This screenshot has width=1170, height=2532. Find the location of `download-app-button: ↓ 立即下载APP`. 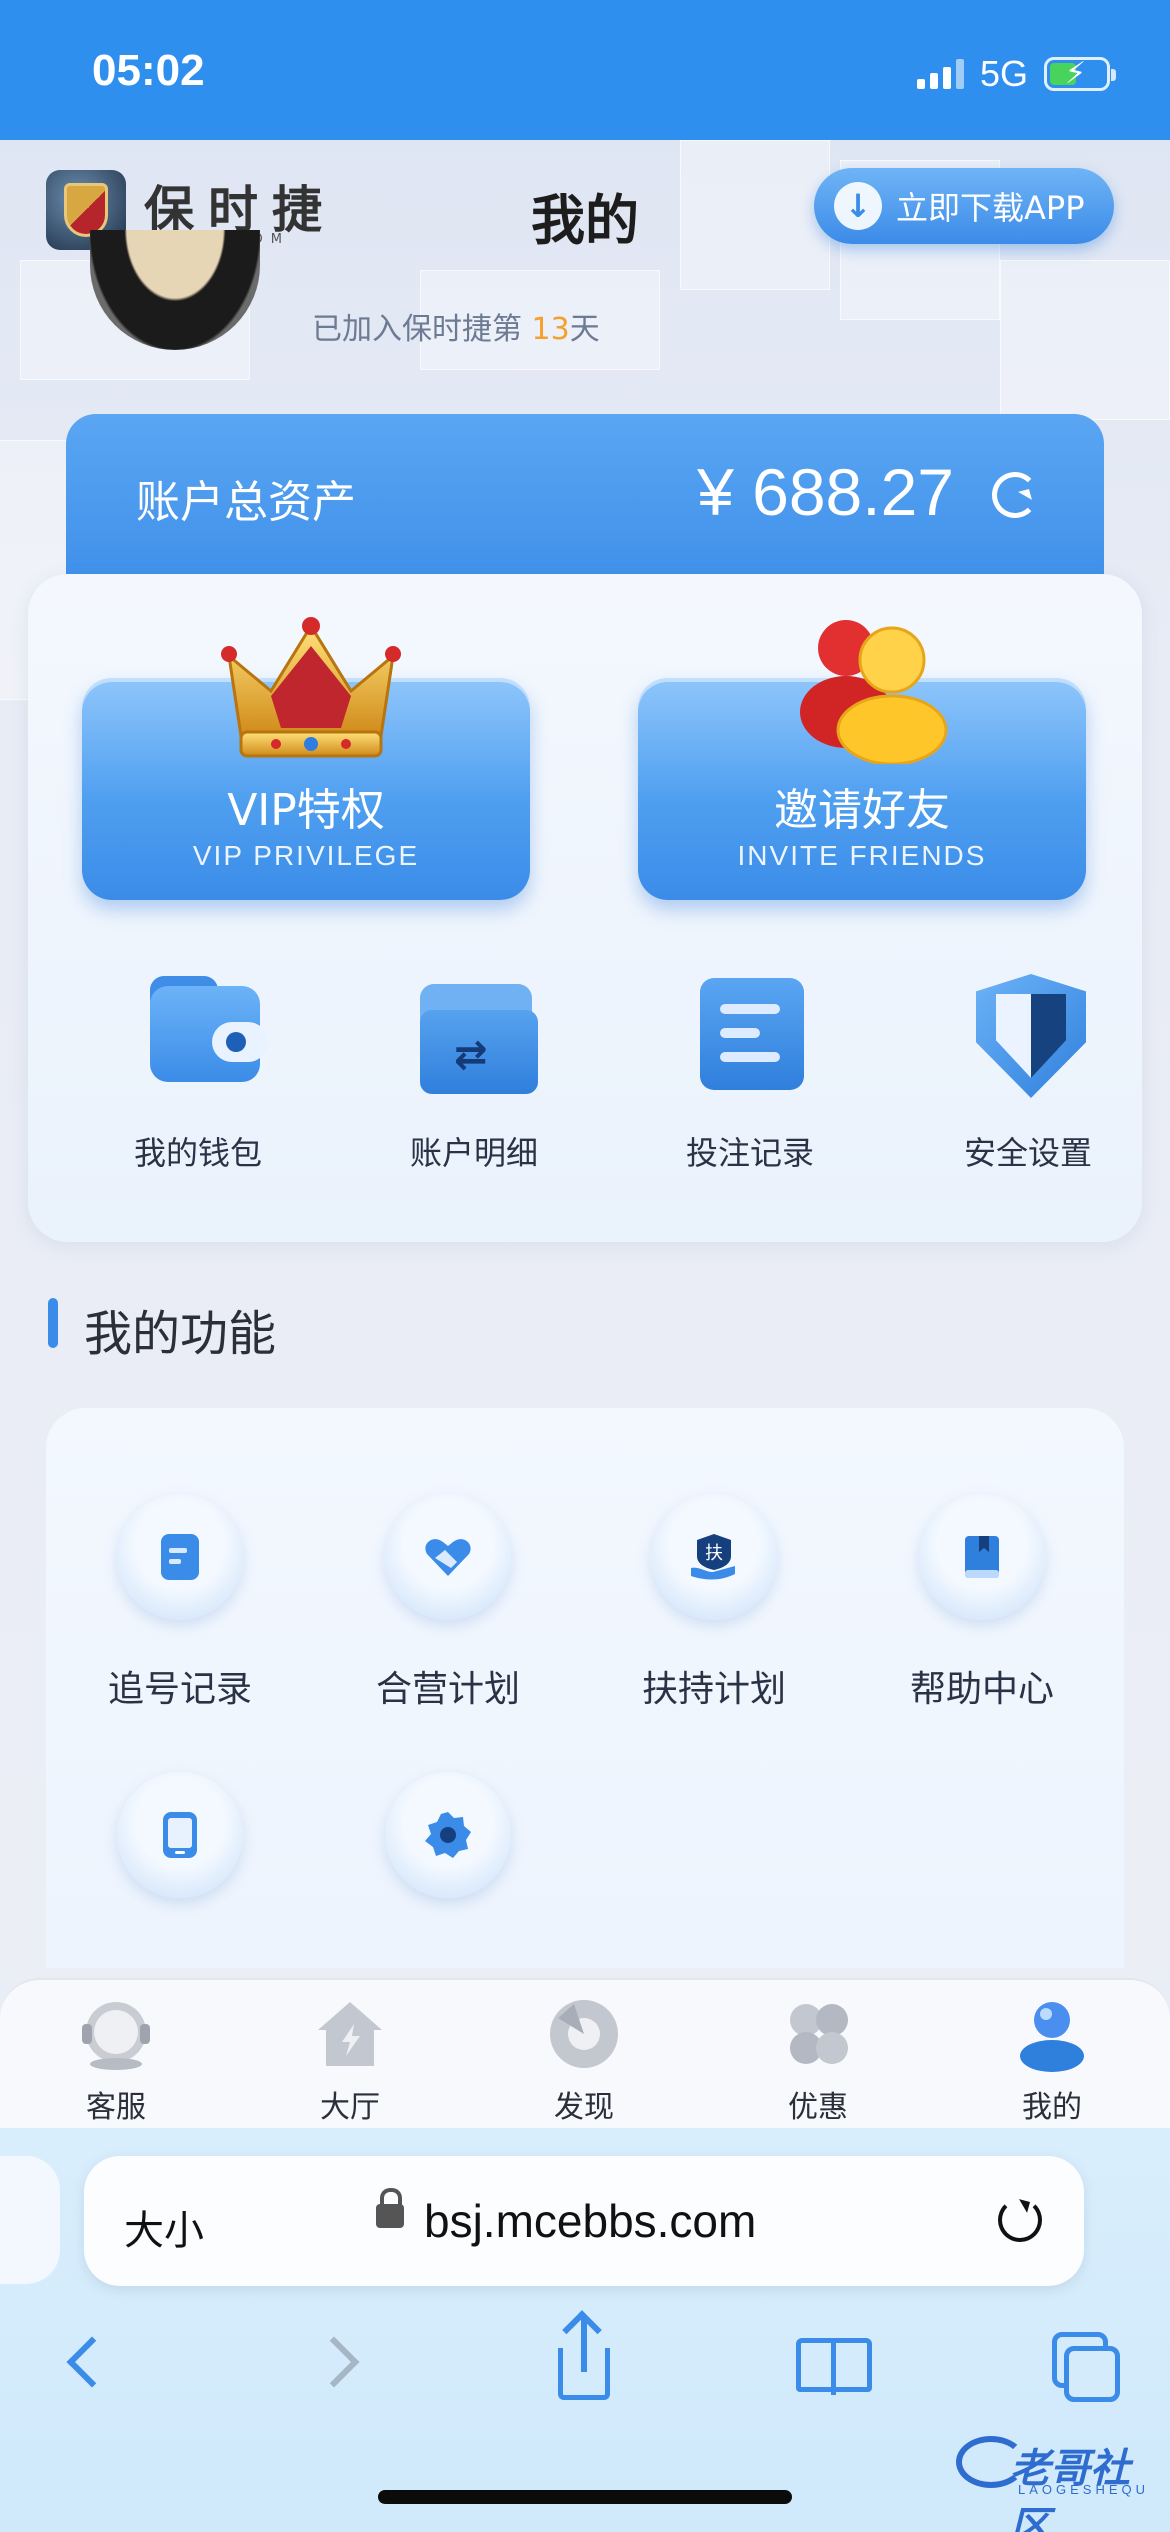

download-app-button: ↓ 立即下载APP is located at coordinates (964, 206).